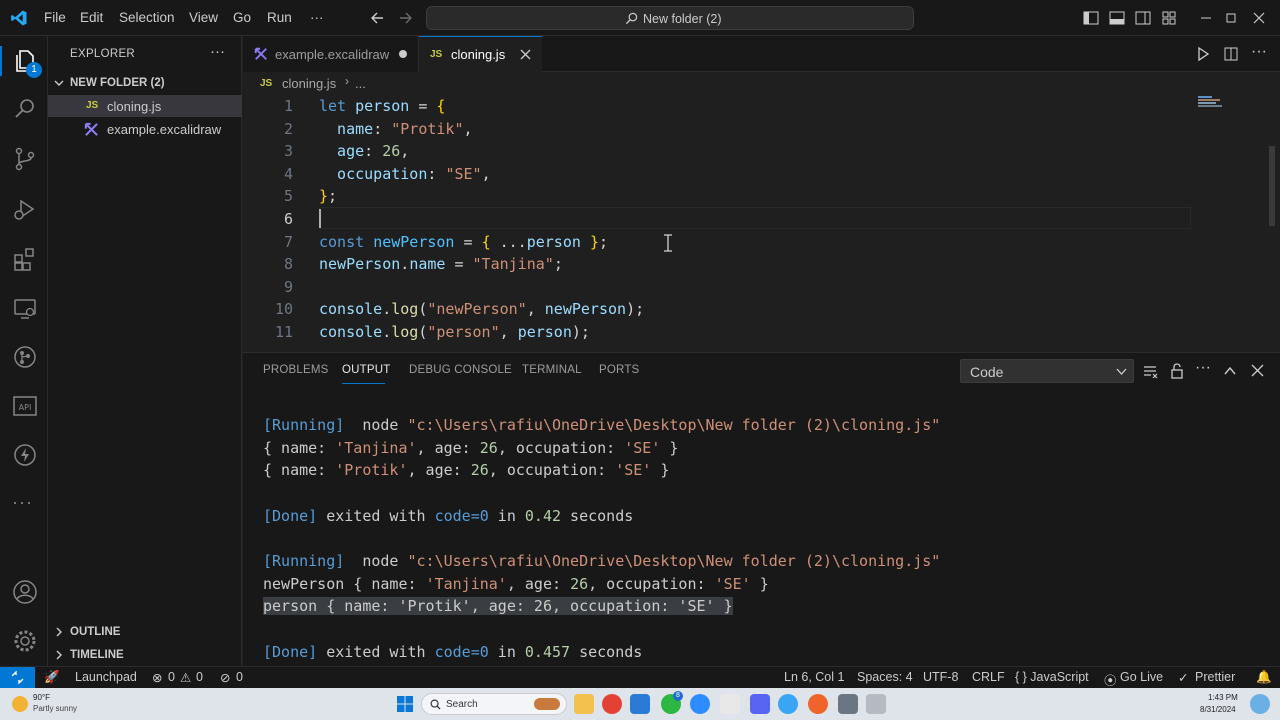 Image resolution: width=1280 pixels, height=720 pixels. What do you see at coordinates (1177, 370) in the screenshot?
I see `lock-scroll-icon` at bounding box center [1177, 370].